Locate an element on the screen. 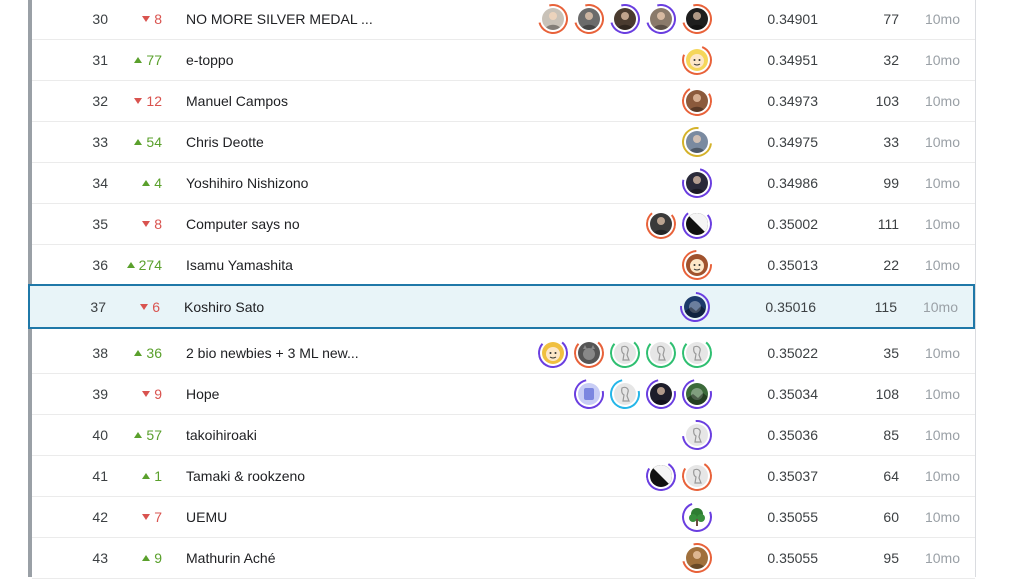  table-row: 42 7 UEMU 0.35055 60 10mo is located at coordinates (503, 517).